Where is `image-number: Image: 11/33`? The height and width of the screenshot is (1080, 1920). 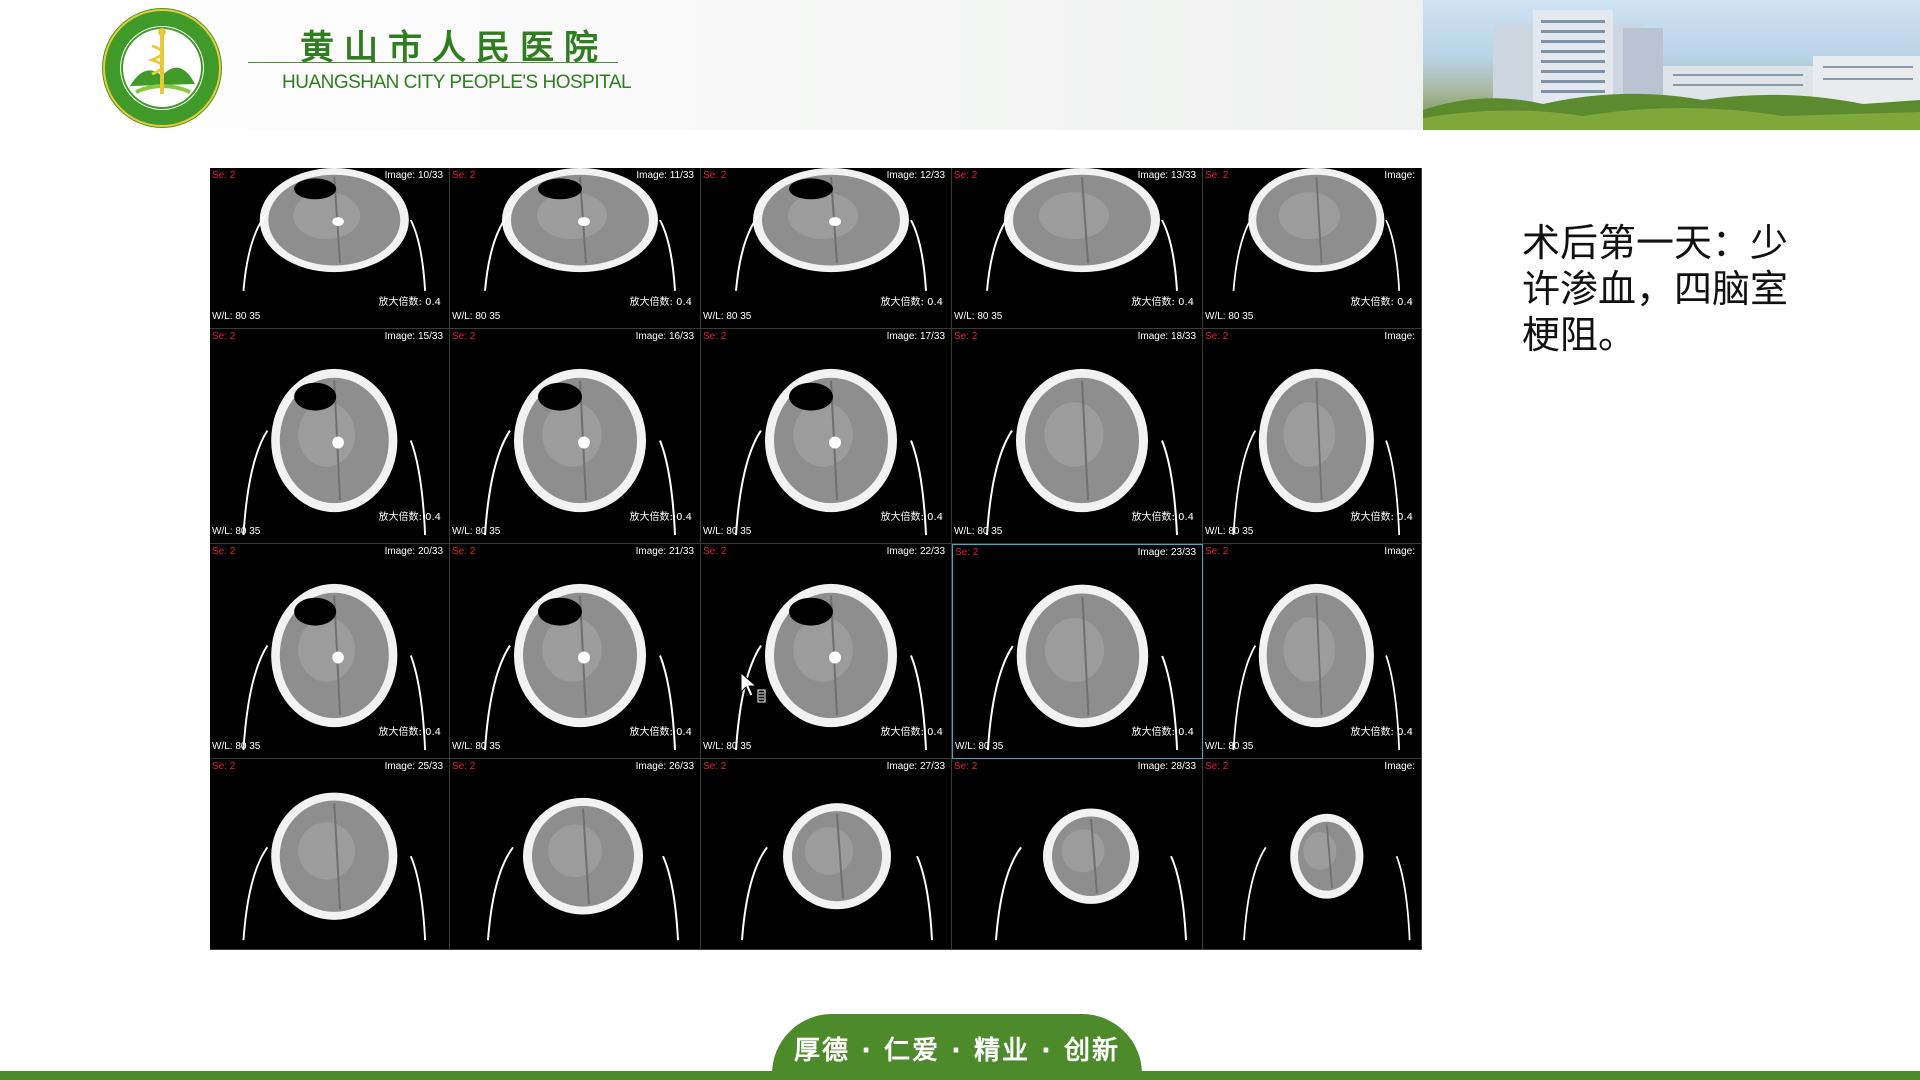 image-number: Image: 11/33 is located at coordinates (665, 175).